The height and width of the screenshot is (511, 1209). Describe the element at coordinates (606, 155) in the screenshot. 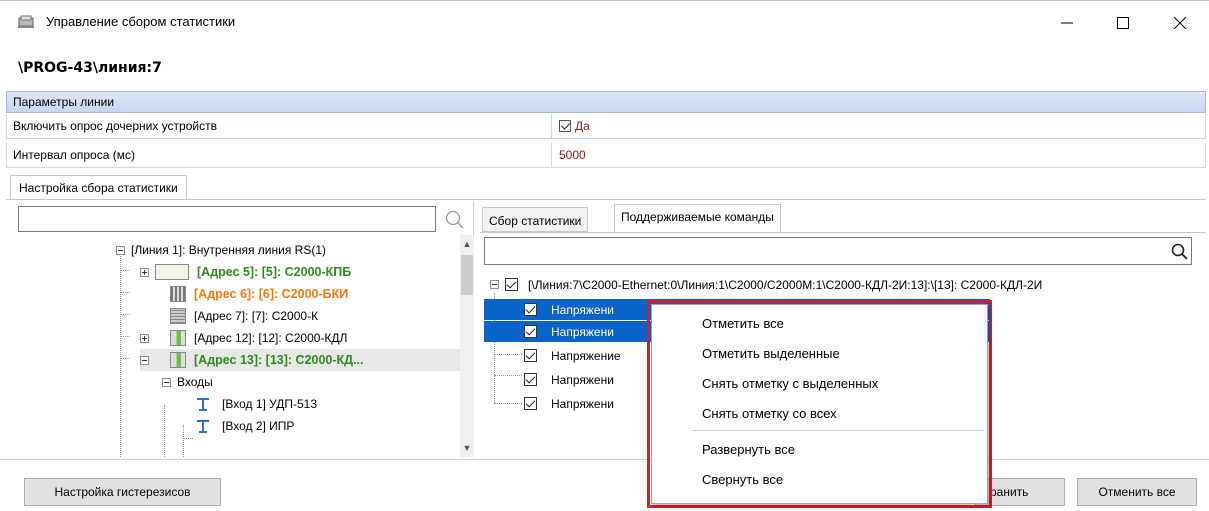

I see `param-row-interval: Интервал опроса (мс) 5000` at that location.